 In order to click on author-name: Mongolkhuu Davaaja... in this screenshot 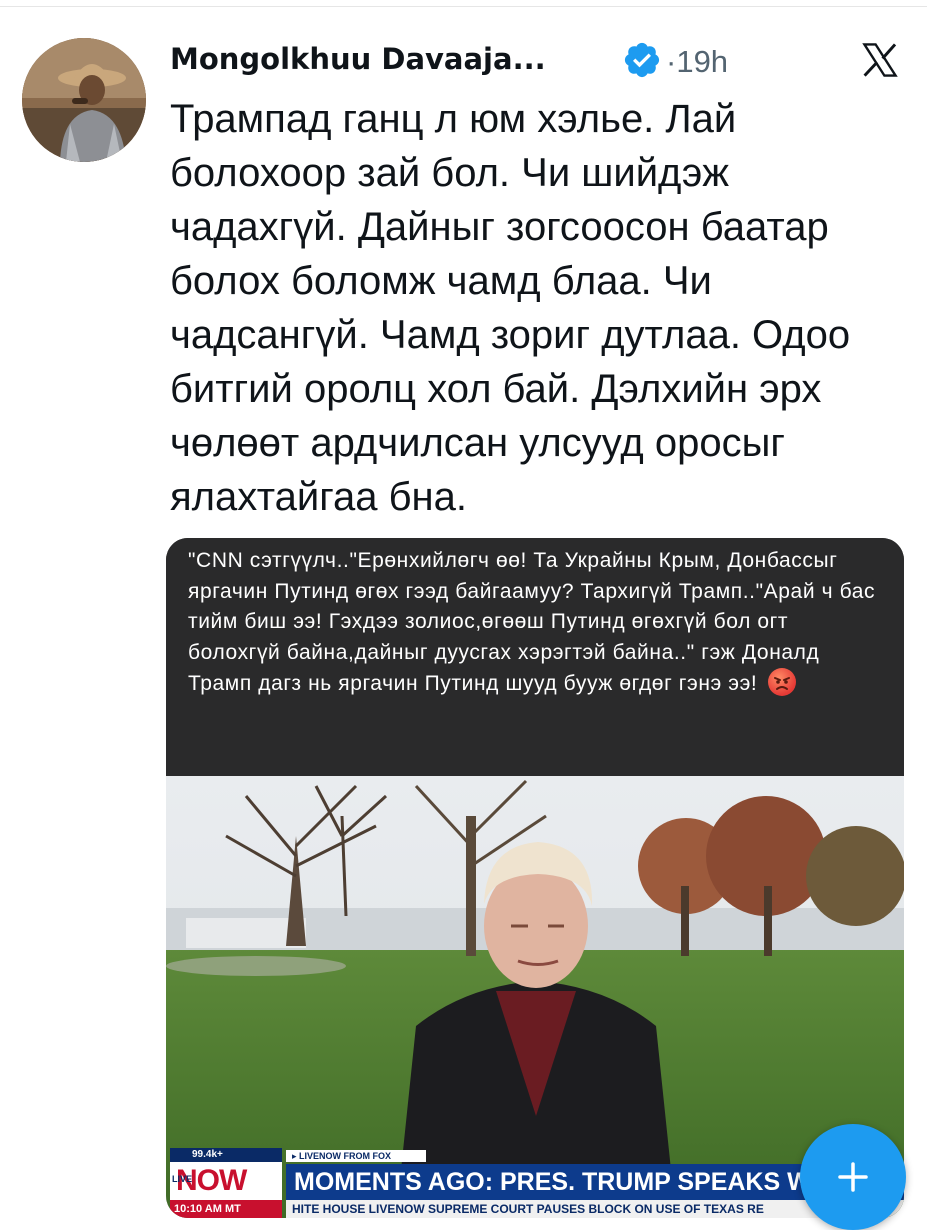, I will do `click(358, 59)`.